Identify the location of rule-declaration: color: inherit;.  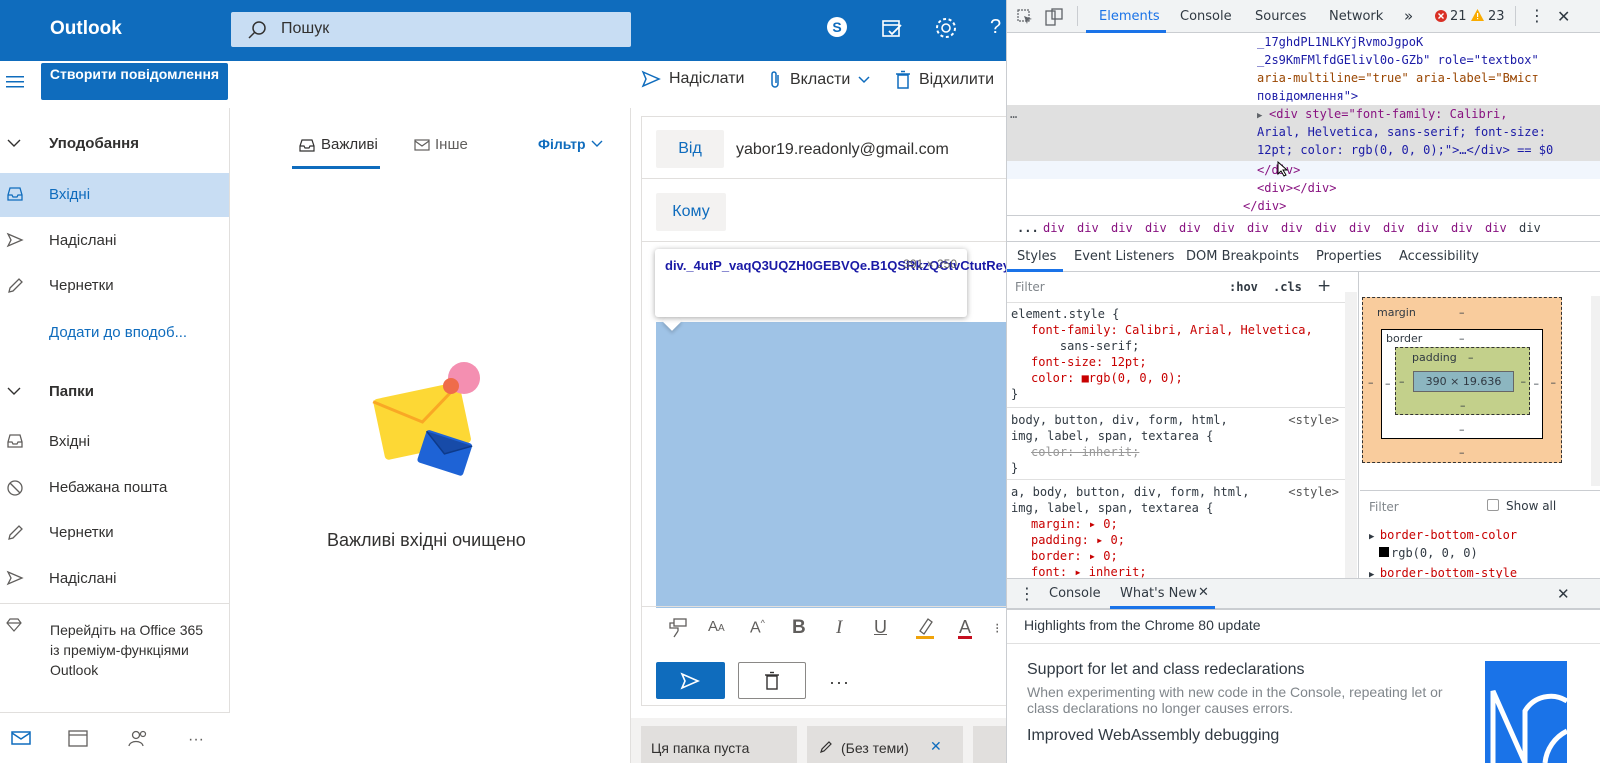
(1178, 452).